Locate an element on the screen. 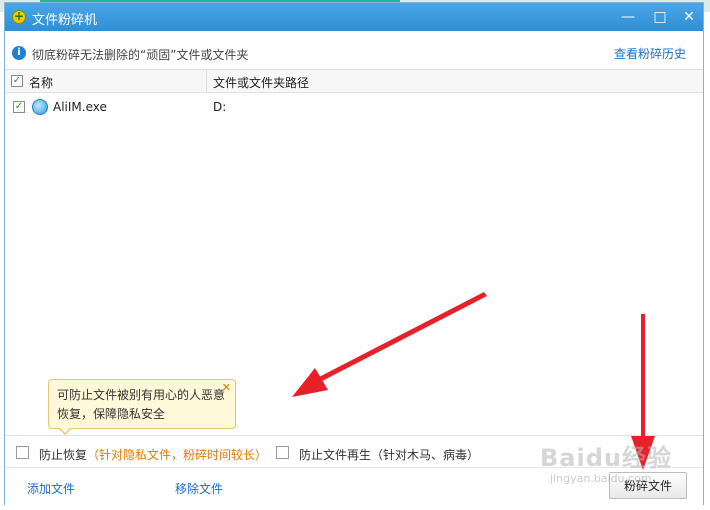 This screenshot has width=710, height=510. watermark-main-text: Baidu经验 is located at coordinates (606, 458).